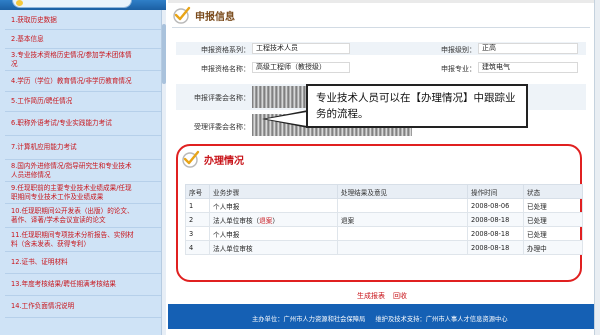 The width and height of the screenshot is (600, 335). I want to click on specialty-label: 申报专业：, so click(458, 69).